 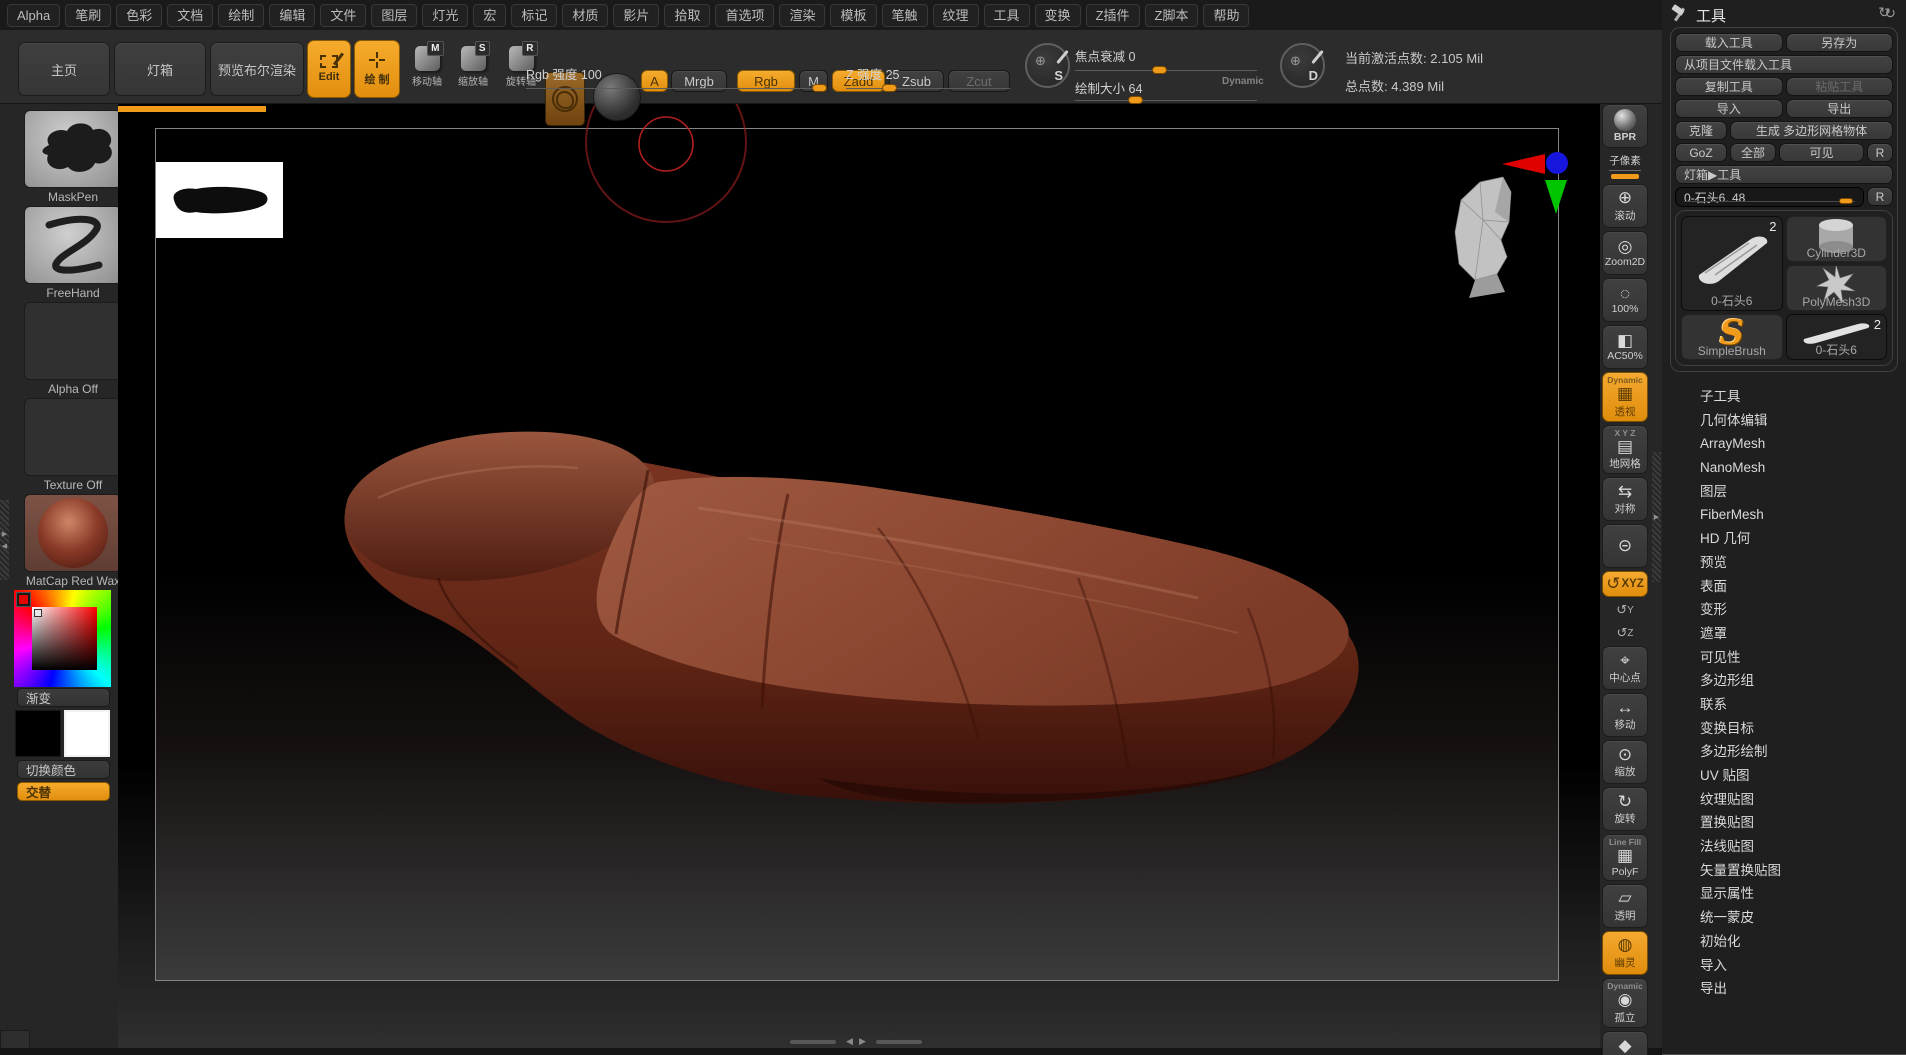 What do you see at coordinates (1784, 942) in the screenshot?
I see `tool-panel-section: 初始化` at bounding box center [1784, 942].